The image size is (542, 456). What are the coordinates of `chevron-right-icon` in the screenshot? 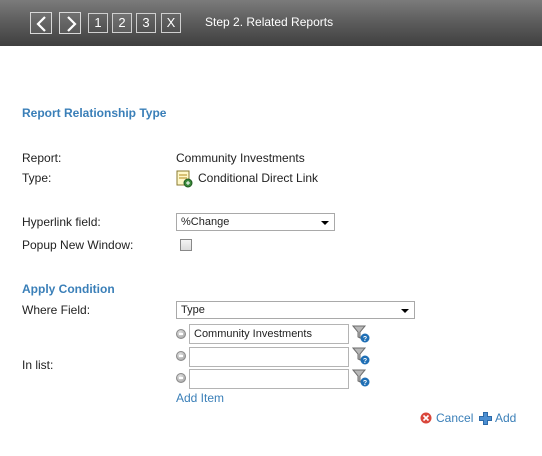 It's located at (72, 24).